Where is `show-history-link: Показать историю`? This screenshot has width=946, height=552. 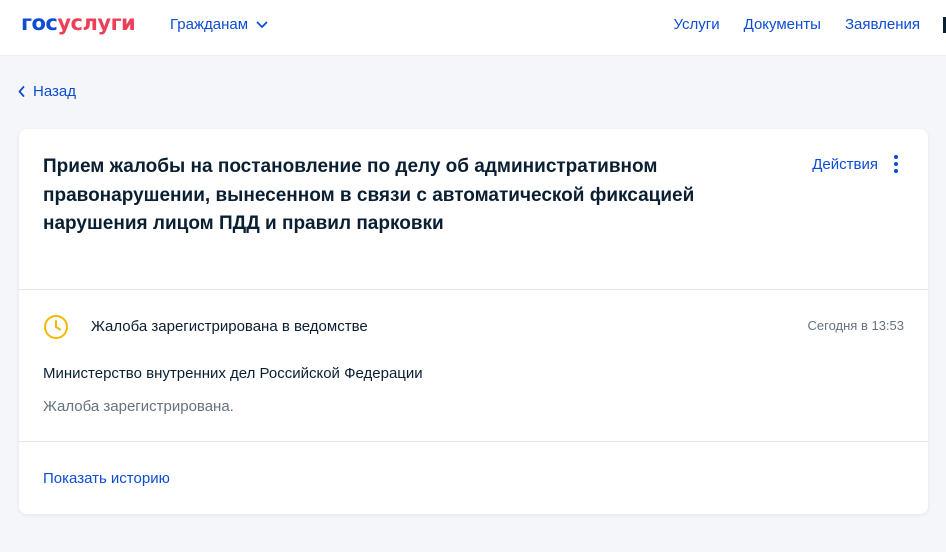
show-history-link: Показать историю is located at coordinates (106, 478).